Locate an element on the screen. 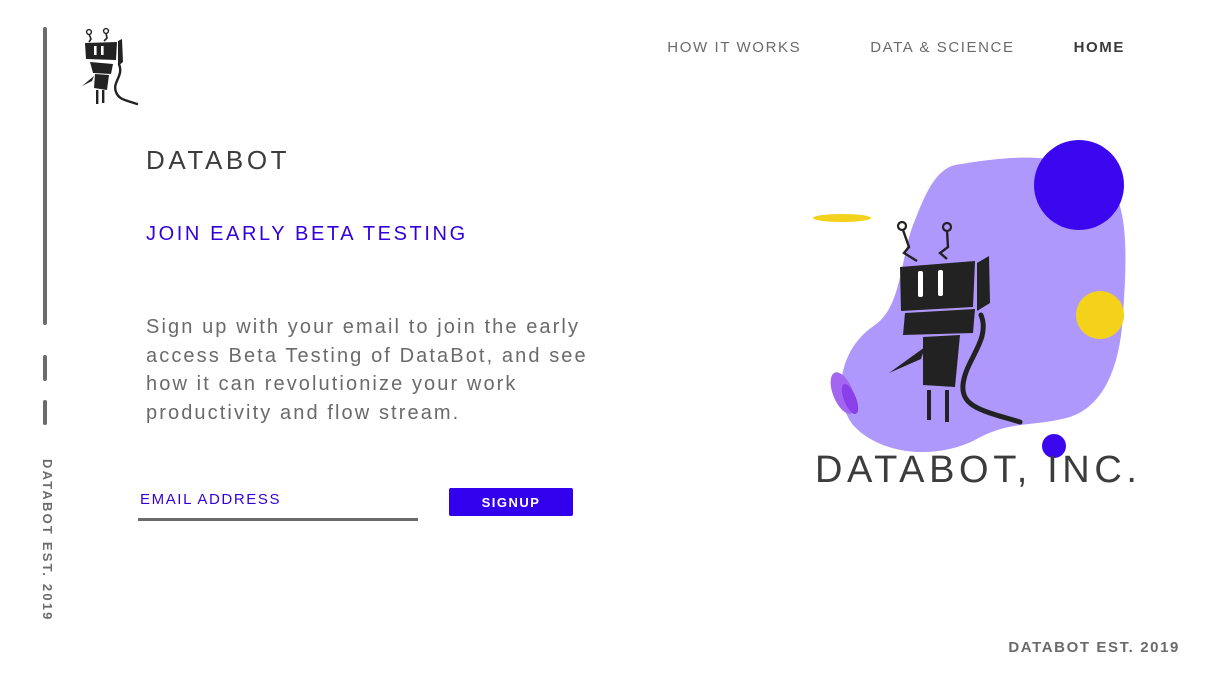 This screenshot has height=676, width=1205. sidebar-vertical-text: DATABOT EST. 2019 is located at coordinates (47, 540).